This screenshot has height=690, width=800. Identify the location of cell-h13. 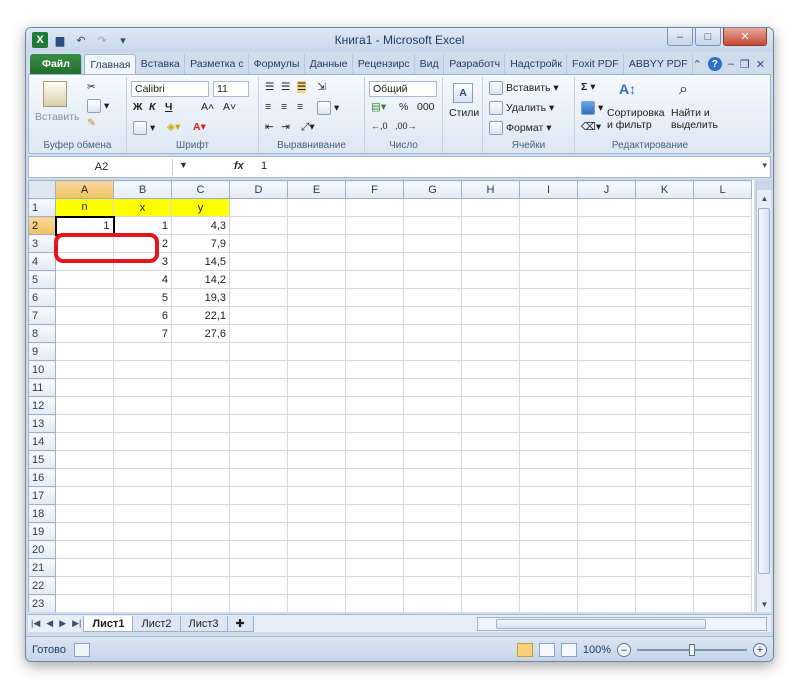
(490, 423).